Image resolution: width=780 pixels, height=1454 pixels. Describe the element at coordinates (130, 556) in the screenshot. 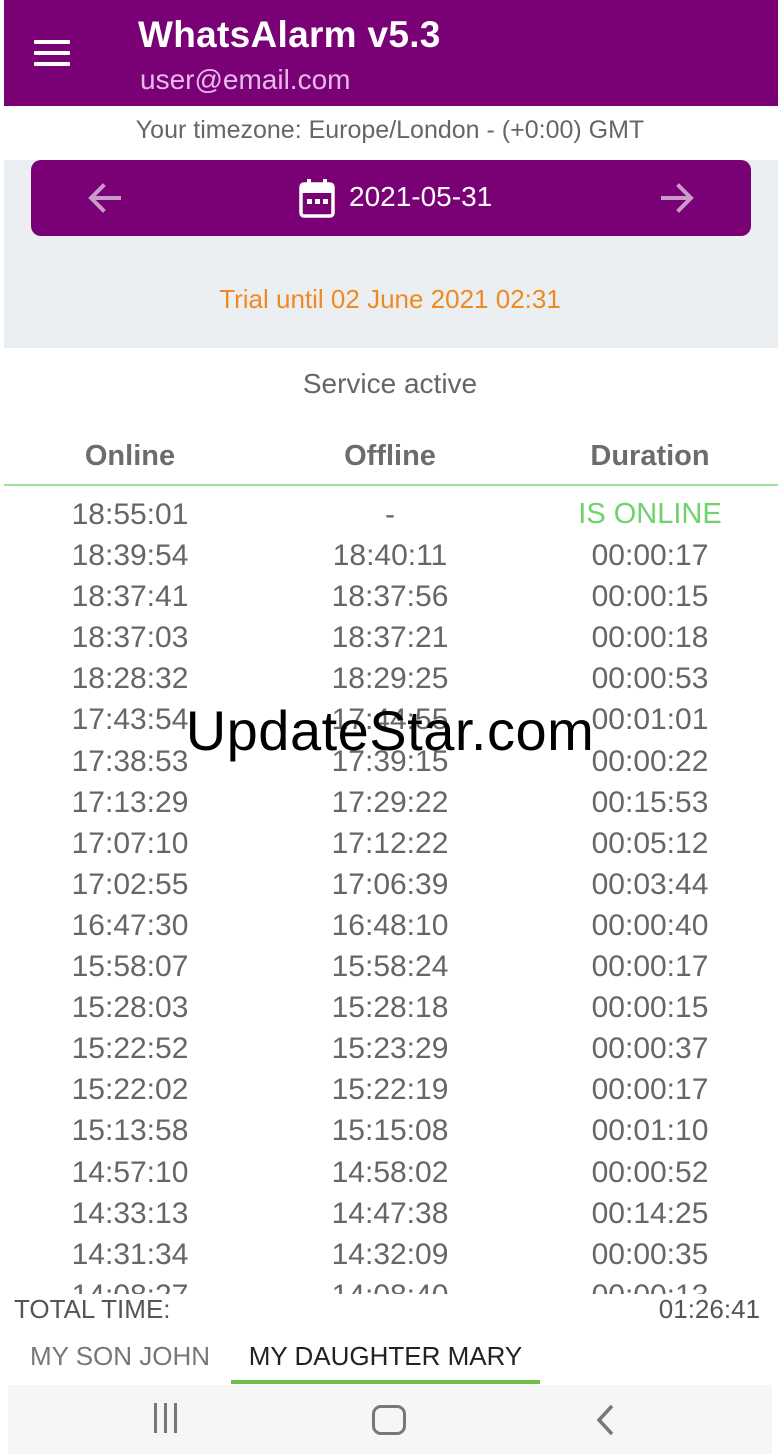

I see `online-time-cell: 18:39:54` at that location.